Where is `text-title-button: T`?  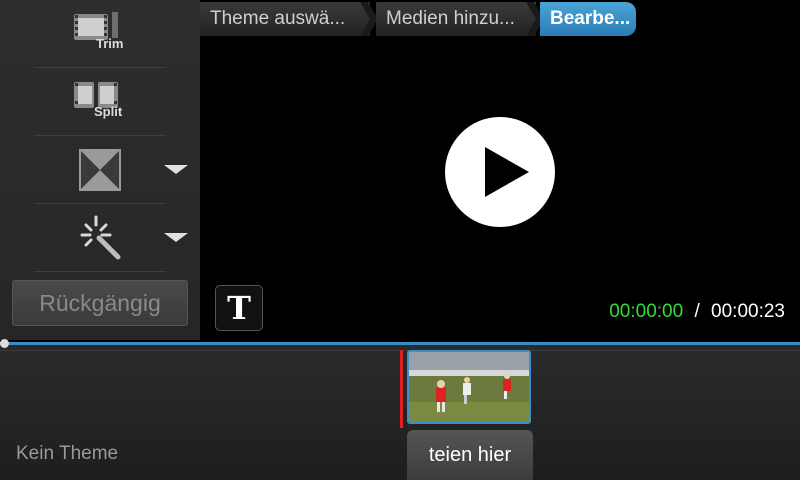 text-title-button: T is located at coordinates (239, 308).